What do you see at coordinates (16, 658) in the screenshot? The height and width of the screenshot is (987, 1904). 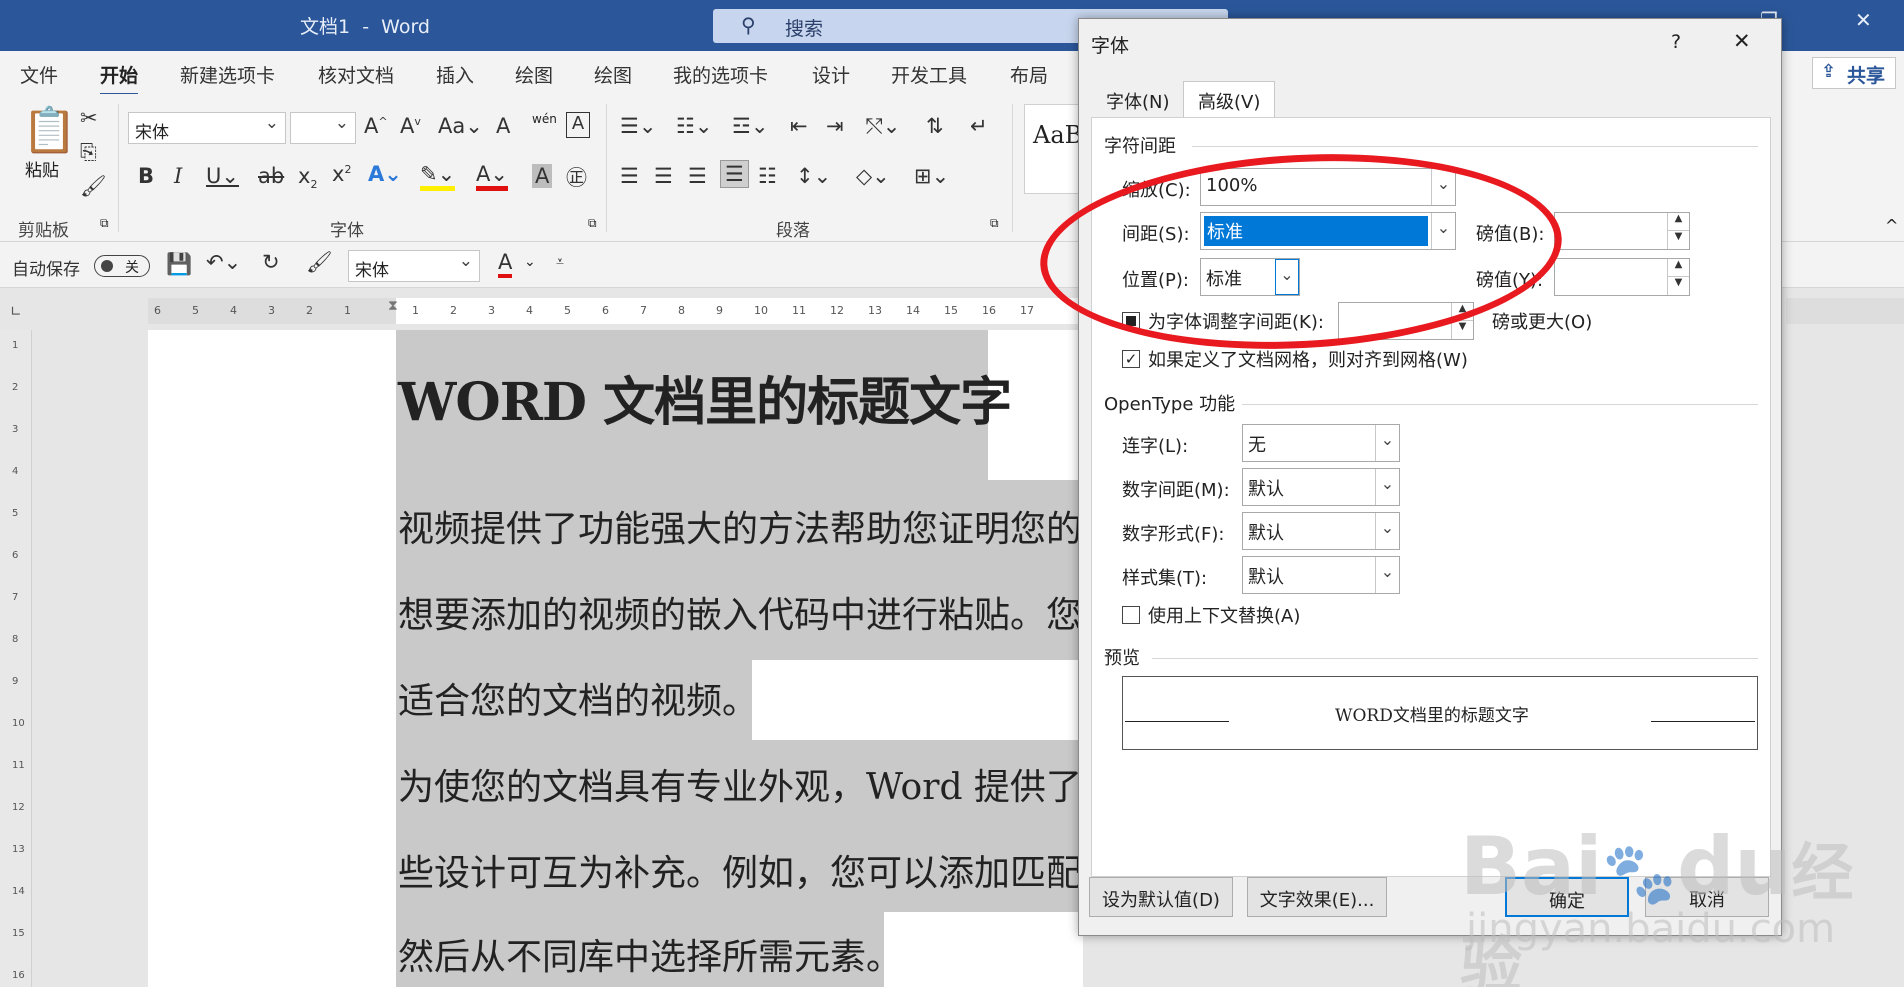 I see `vertical-ruler: 1 2 3 4 5 6 7 8 9 10 11 12 13 14 15 16` at bounding box center [16, 658].